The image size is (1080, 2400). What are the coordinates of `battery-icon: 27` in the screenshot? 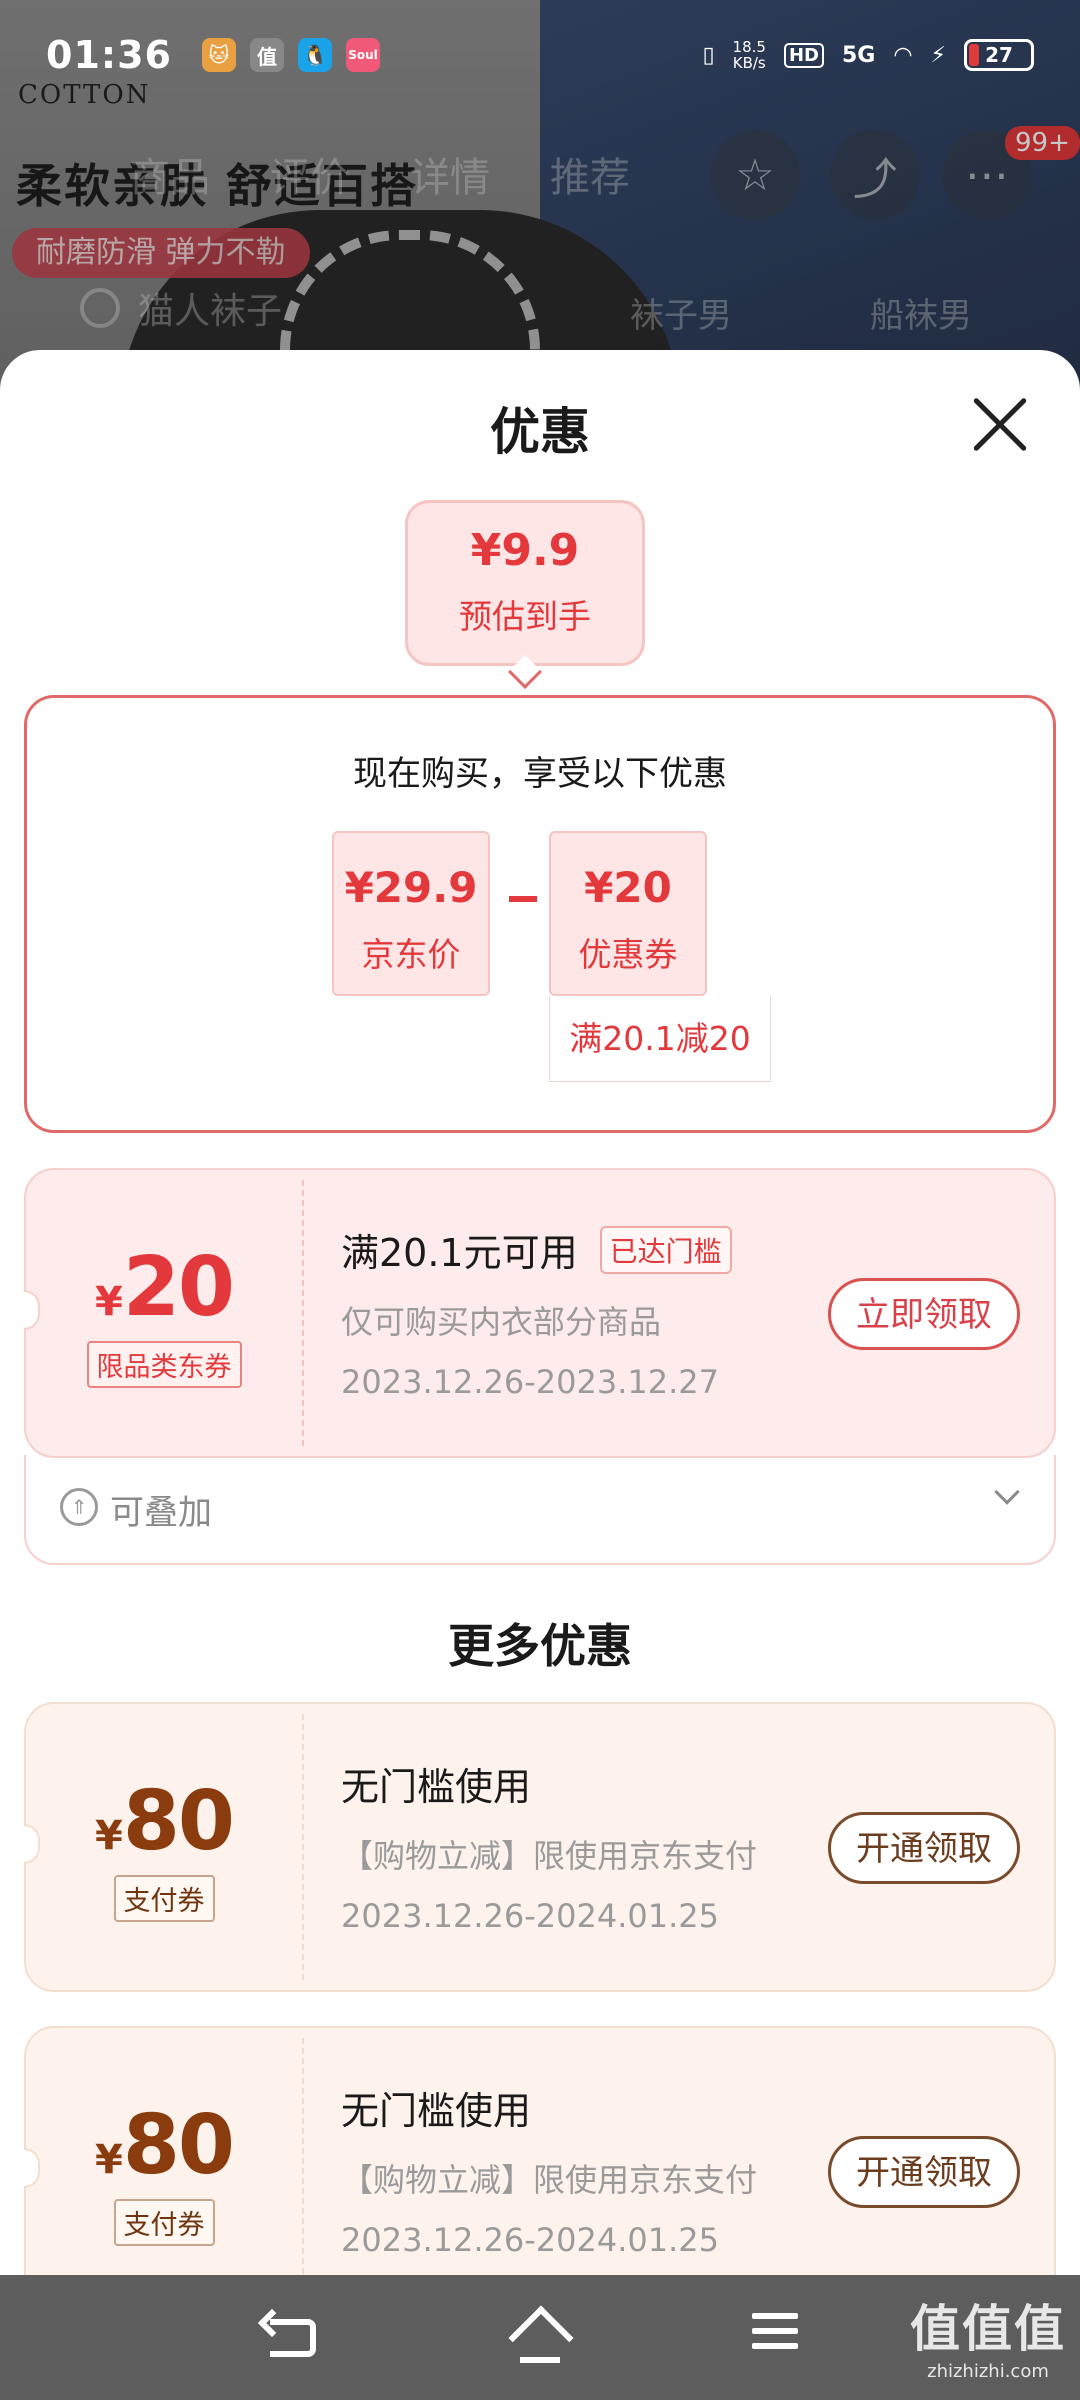 It's located at (999, 55).